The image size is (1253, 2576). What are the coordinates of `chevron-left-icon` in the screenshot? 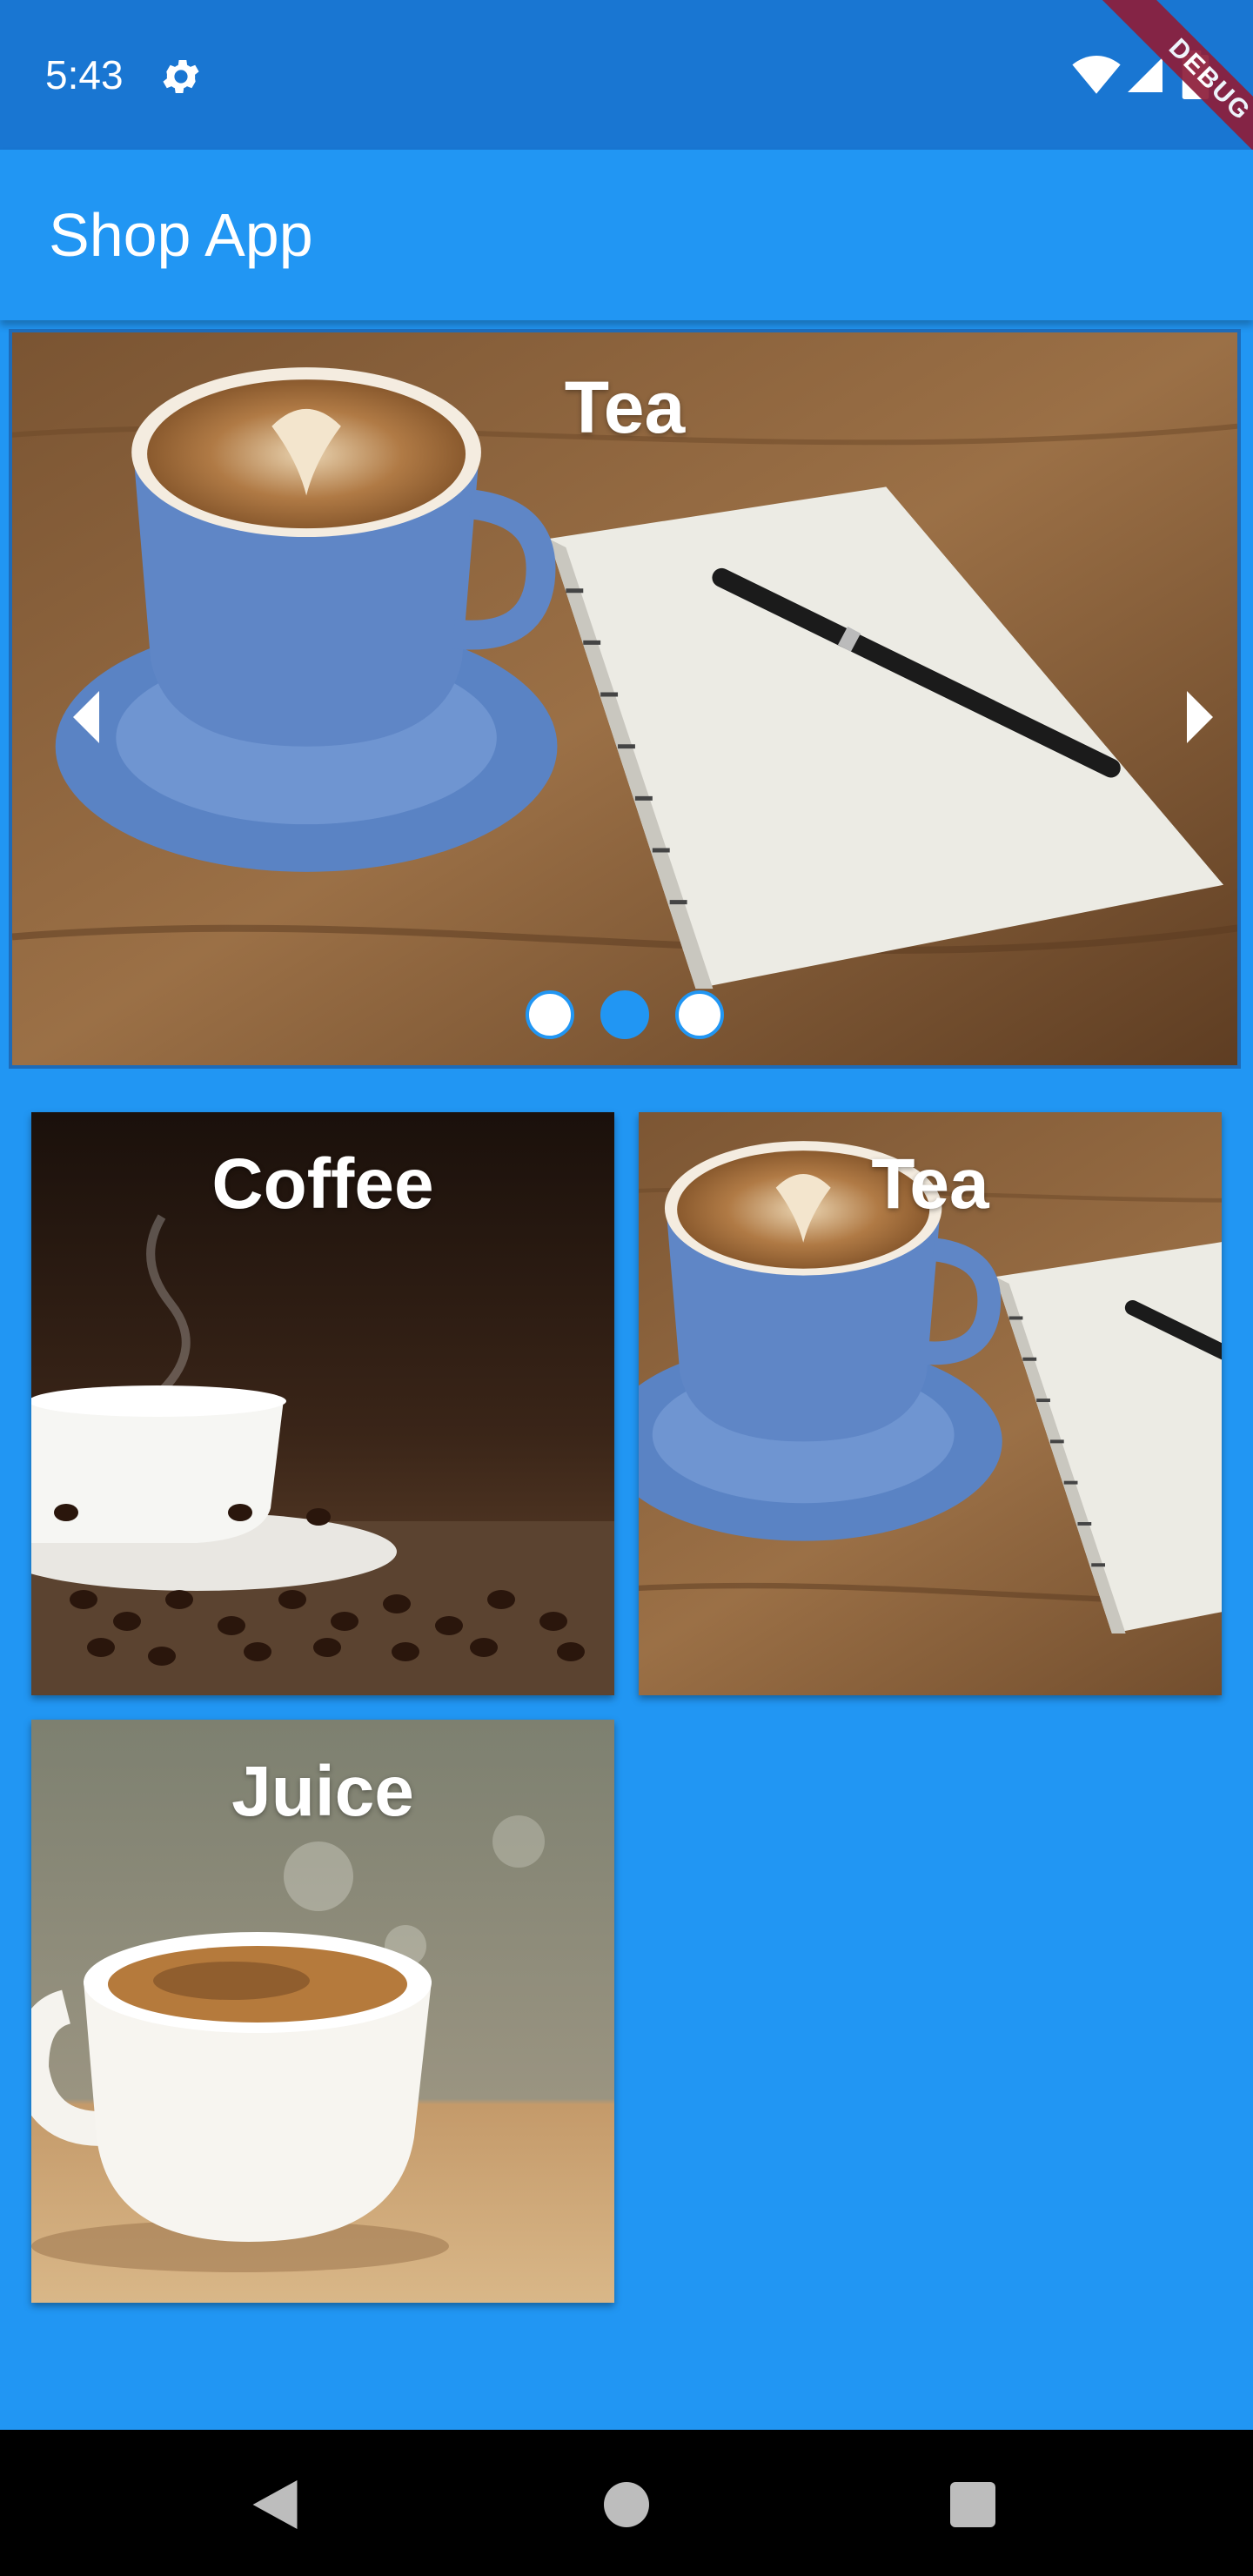 It's located at (86, 717).